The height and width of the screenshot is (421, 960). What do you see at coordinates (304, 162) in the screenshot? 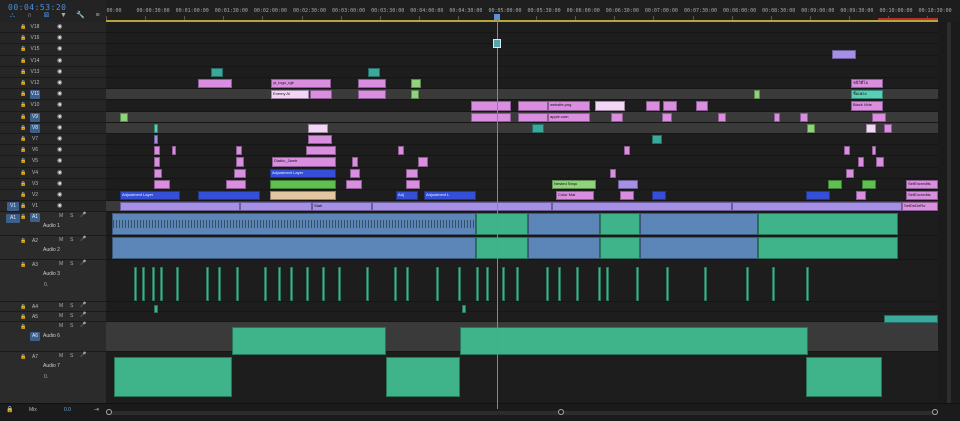
I see `clip: Diablo_2wetr` at bounding box center [304, 162].